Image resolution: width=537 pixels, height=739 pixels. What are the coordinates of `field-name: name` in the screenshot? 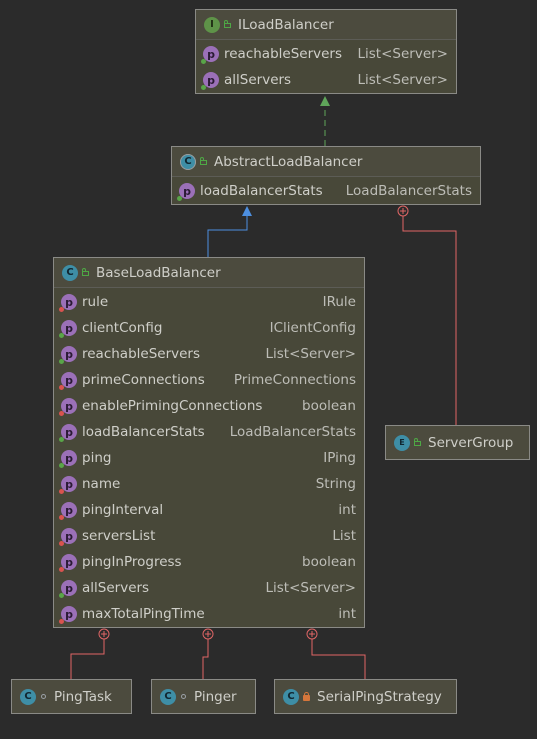 It's located at (101, 484).